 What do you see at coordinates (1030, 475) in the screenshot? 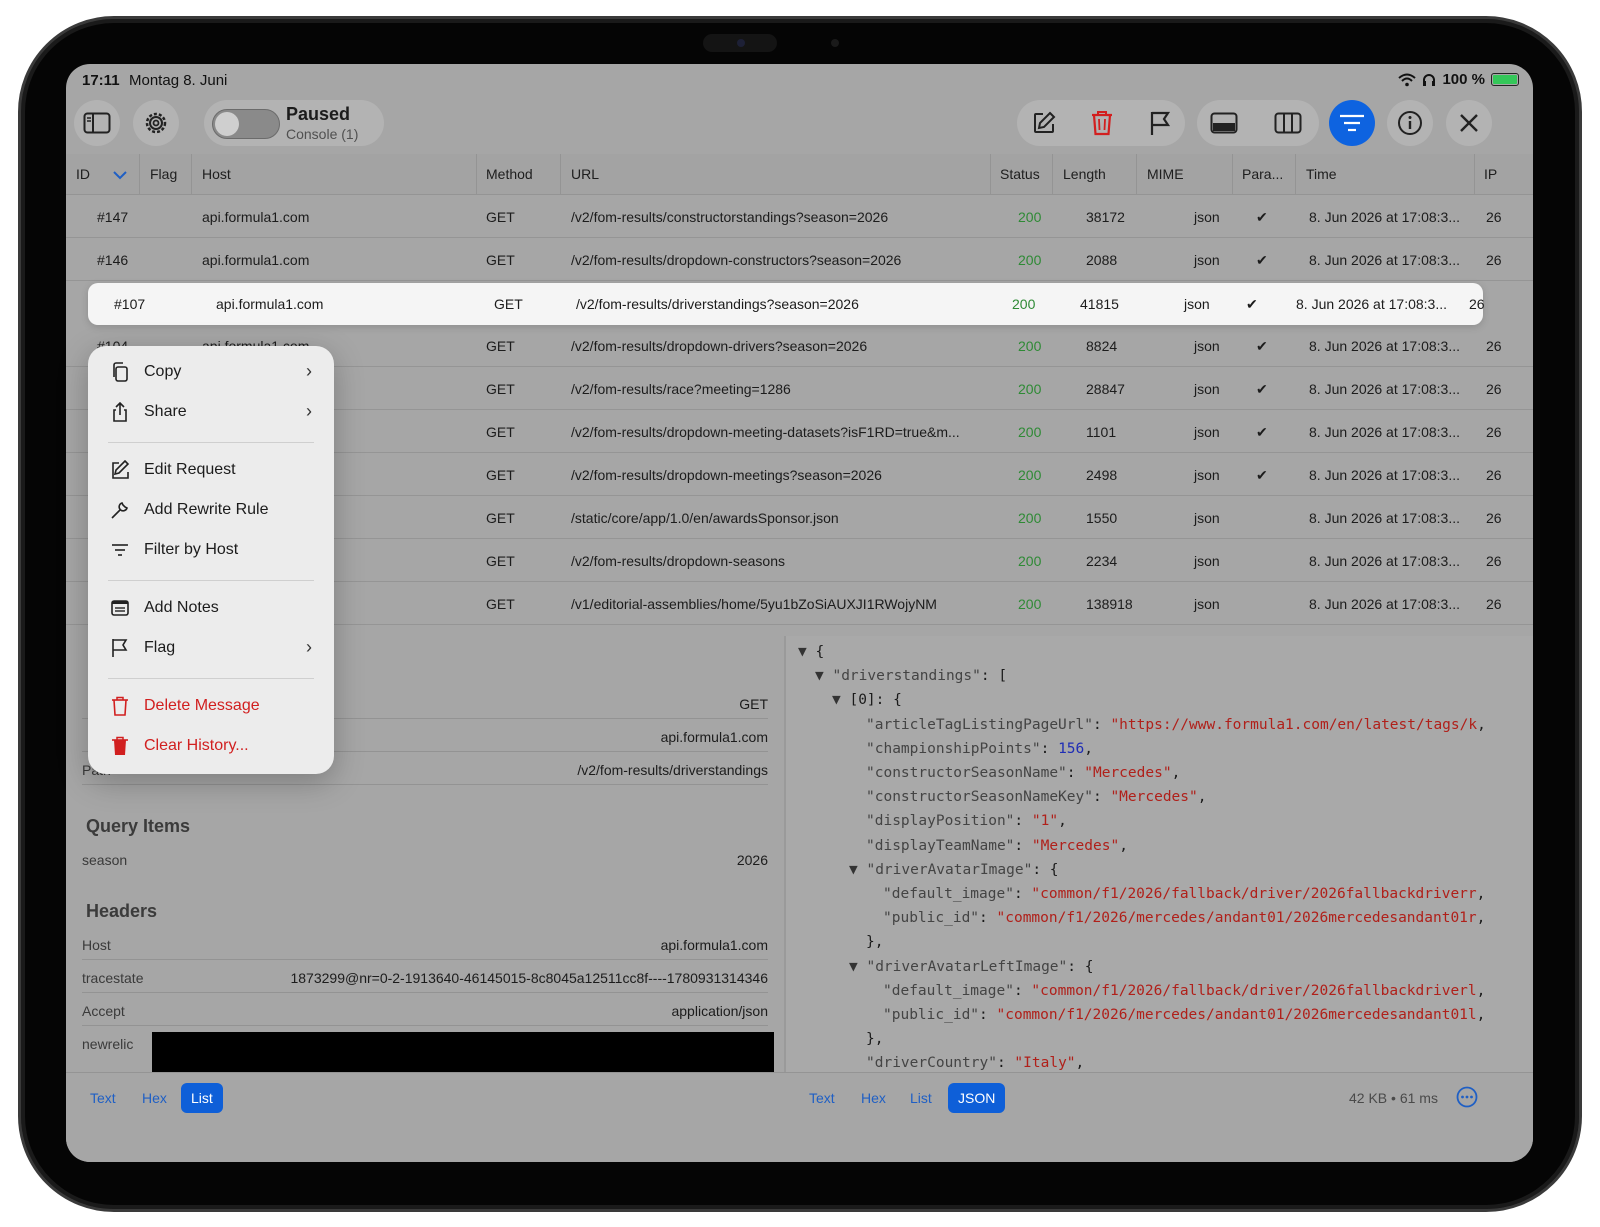
I see `cell-status: 200` at bounding box center [1030, 475].